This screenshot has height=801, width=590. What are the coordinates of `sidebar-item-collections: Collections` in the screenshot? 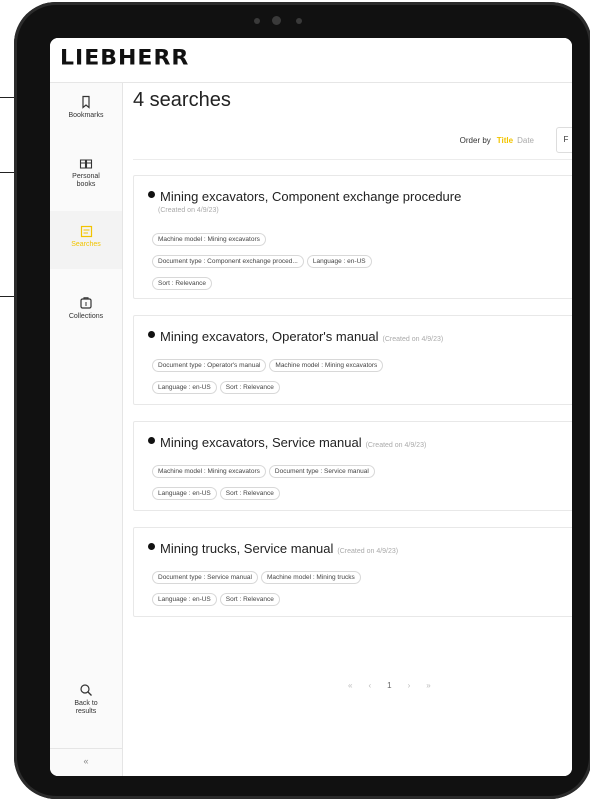 It's located at (86, 308).